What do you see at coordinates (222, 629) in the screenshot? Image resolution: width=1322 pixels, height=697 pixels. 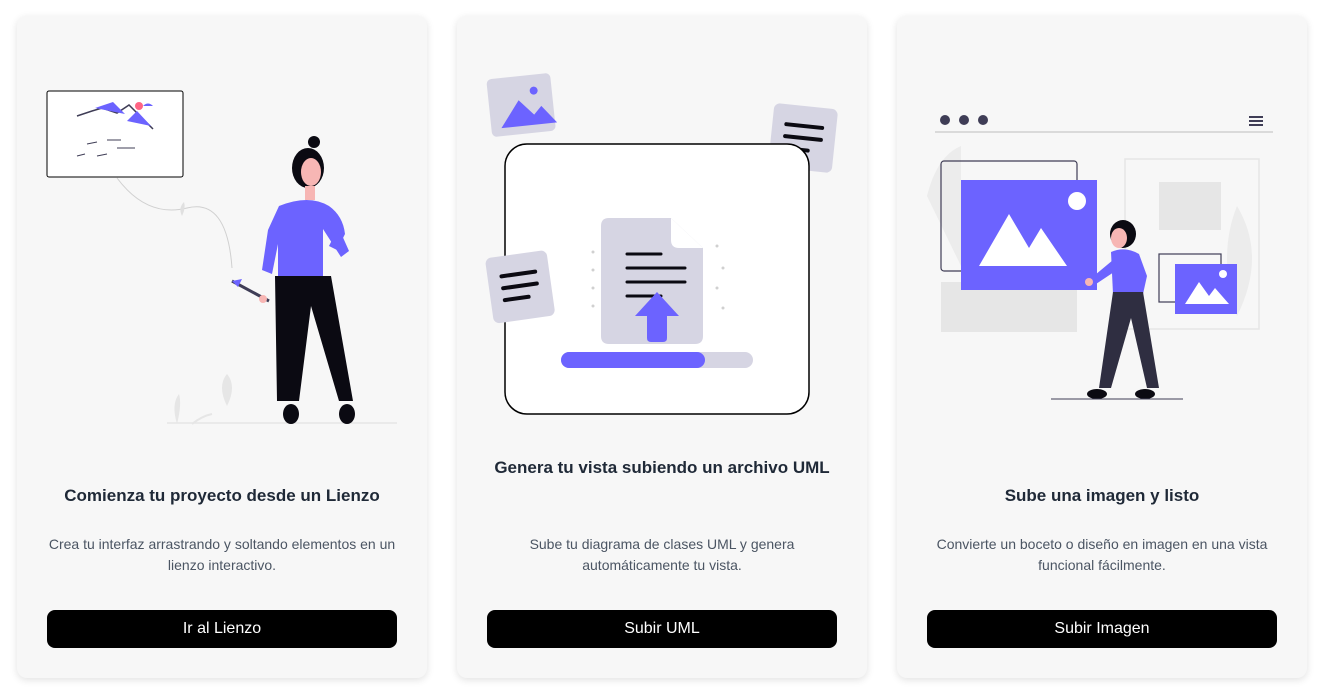 I see `go-to-canvas-button: Ir al Lienzo` at bounding box center [222, 629].